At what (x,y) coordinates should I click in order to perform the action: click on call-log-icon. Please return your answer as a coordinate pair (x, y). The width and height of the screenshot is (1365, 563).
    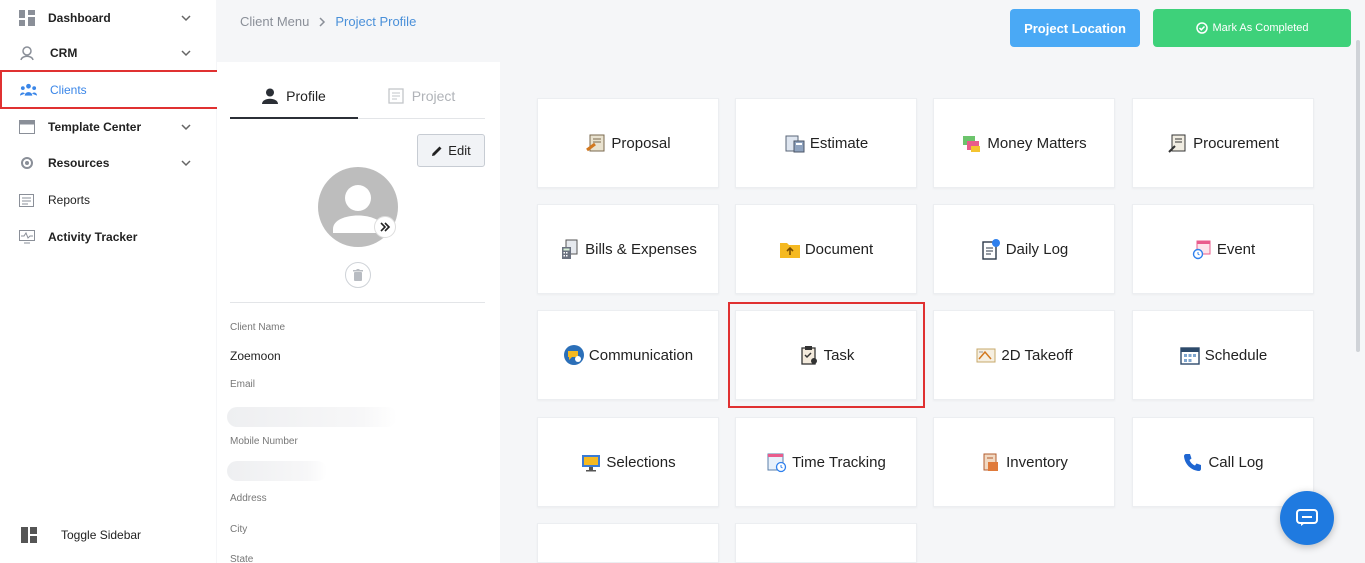
    Looking at the image, I should click on (1193, 462).